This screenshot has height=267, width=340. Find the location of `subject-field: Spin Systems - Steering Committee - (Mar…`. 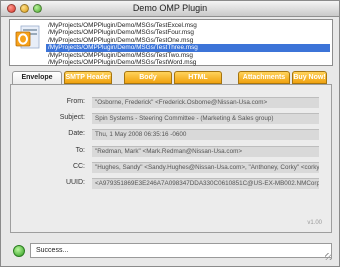

subject-field: Spin Systems - Steering Committee - (Mar… is located at coordinates (205, 118).